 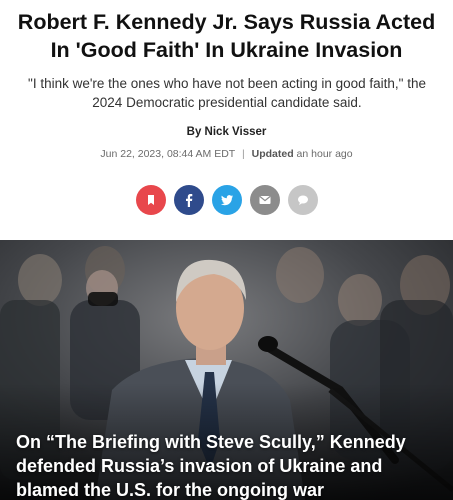 I want to click on bookmark-icon, so click(x=150, y=200).